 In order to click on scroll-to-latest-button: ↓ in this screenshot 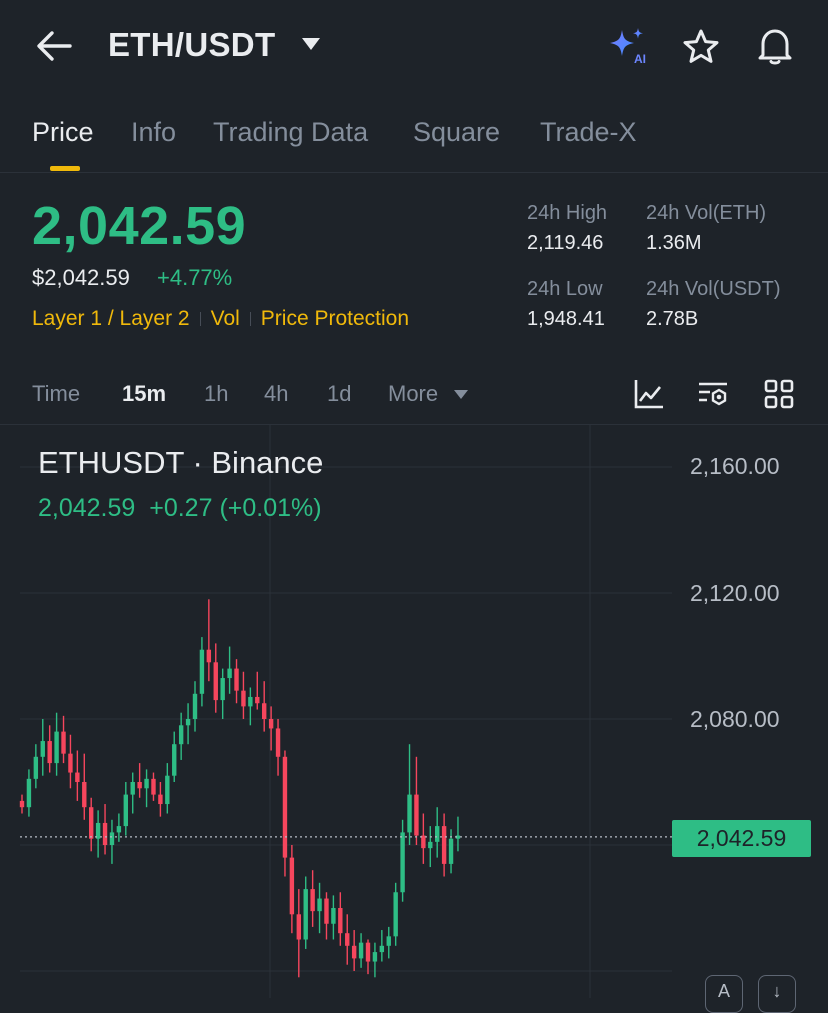, I will do `click(777, 994)`.